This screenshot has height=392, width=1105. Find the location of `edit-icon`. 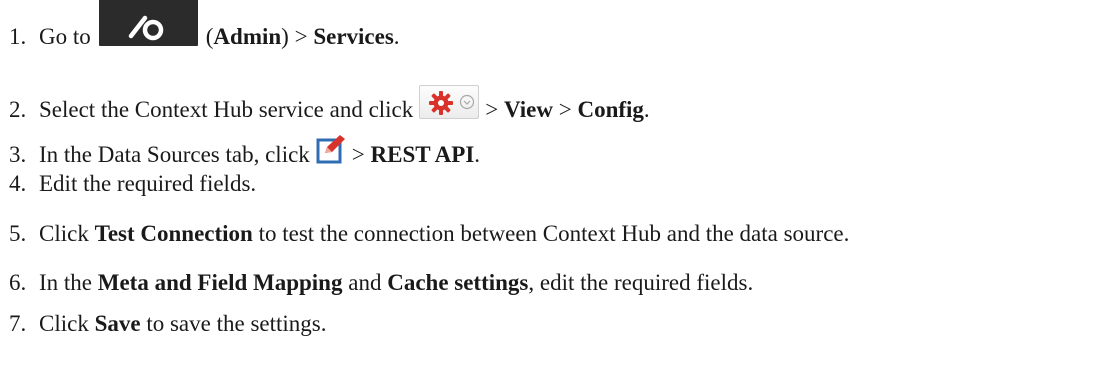

edit-icon is located at coordinates (331, 149).